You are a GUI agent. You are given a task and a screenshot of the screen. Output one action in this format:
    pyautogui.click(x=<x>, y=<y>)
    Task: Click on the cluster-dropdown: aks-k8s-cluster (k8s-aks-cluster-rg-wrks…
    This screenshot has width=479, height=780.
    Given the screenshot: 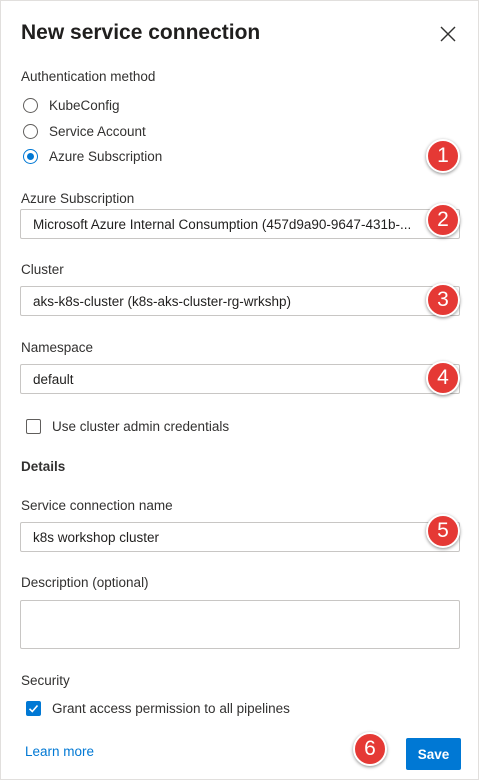 What is the action you would take?
    pyautogui.click(x=240, y=301)
    